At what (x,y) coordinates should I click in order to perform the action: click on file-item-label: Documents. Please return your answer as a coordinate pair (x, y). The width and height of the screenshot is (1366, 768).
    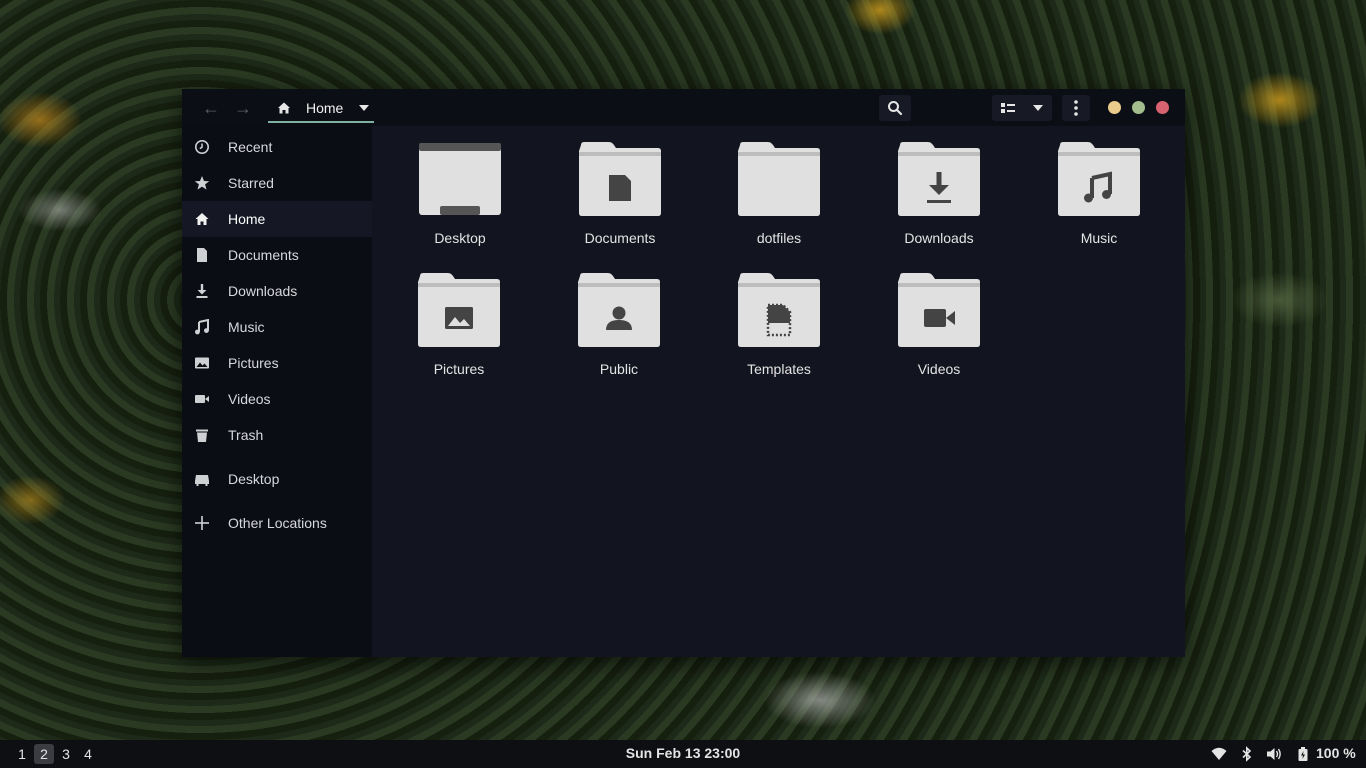
    Looking at the image, I should click on (620, 238).